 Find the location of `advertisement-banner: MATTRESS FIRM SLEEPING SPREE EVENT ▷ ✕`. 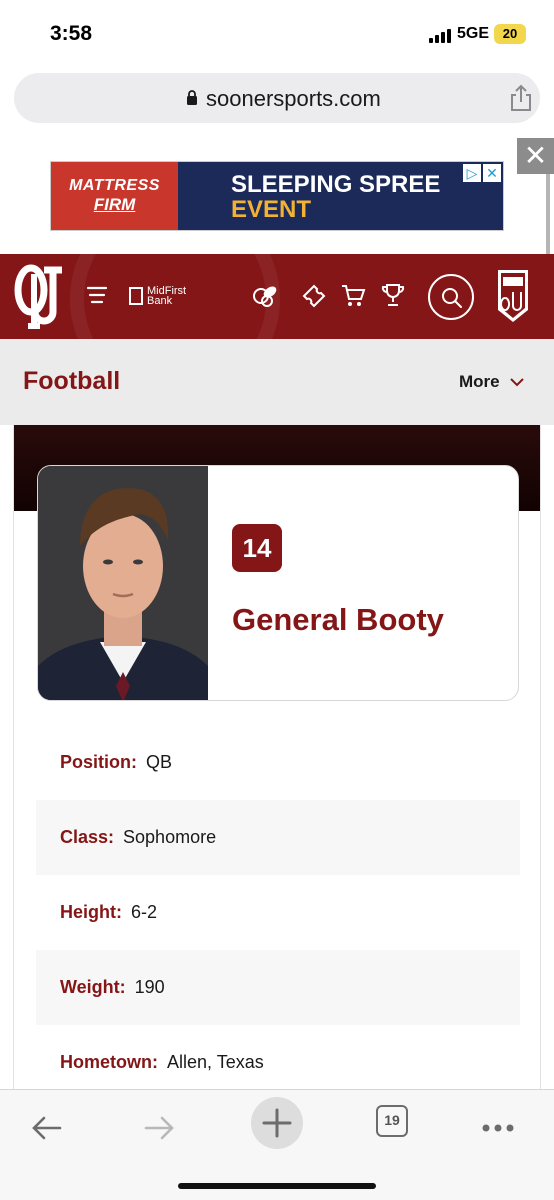

advertisement-banner: MATTRESS FIRM SLEEPING SPREE EVENT ▷ ✕ is located at coordinates (277, 196).